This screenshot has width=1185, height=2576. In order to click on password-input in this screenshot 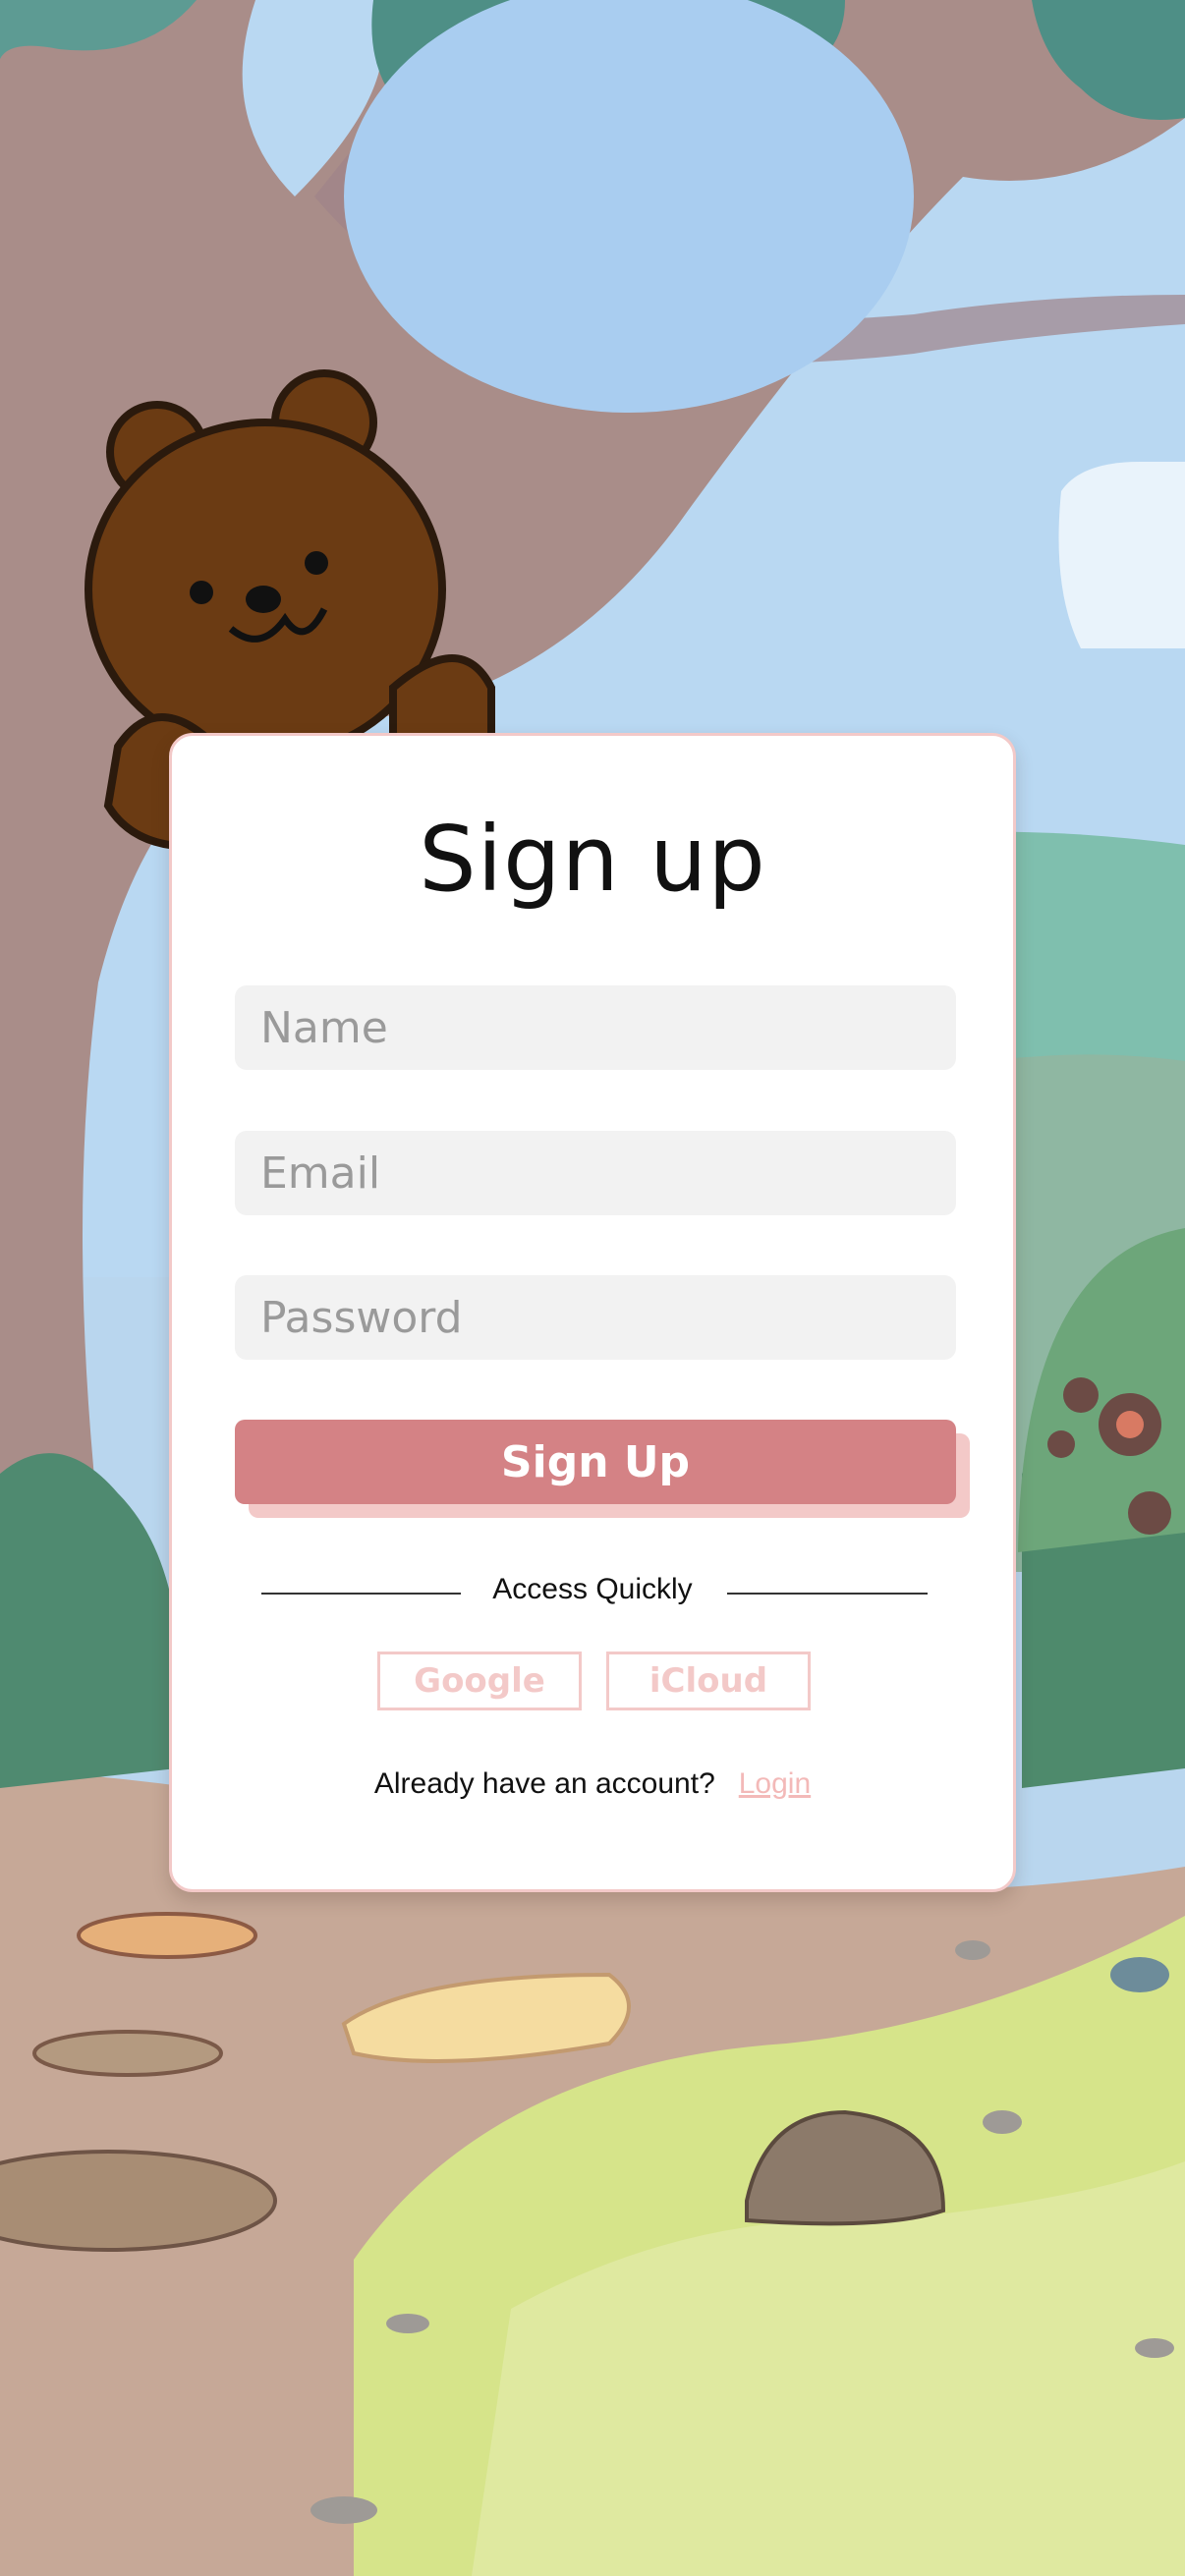, I will do `click(596, 1317)`.